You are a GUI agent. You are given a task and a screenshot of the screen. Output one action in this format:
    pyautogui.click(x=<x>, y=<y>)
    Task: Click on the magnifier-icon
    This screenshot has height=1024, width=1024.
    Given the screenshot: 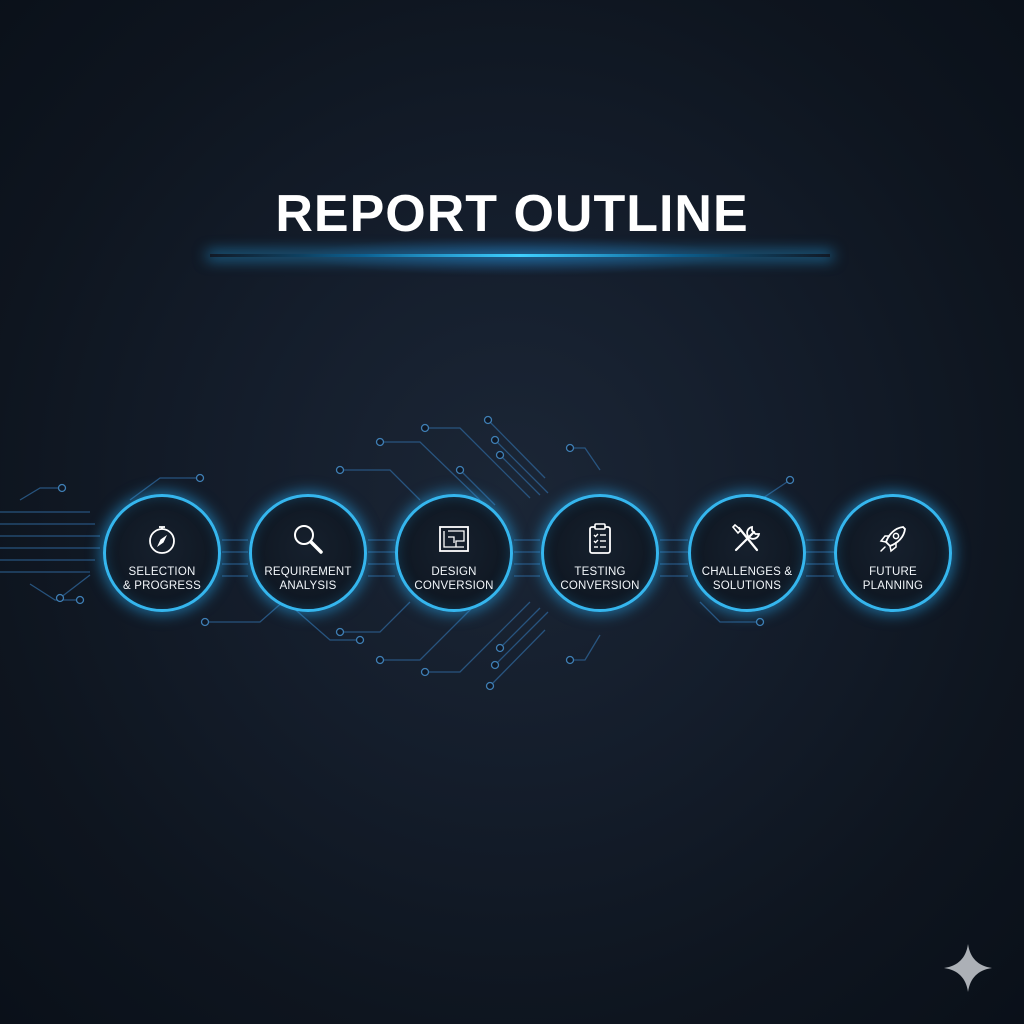 What is the action you would take?
    pyautogui.click(x=308, y=539)
    